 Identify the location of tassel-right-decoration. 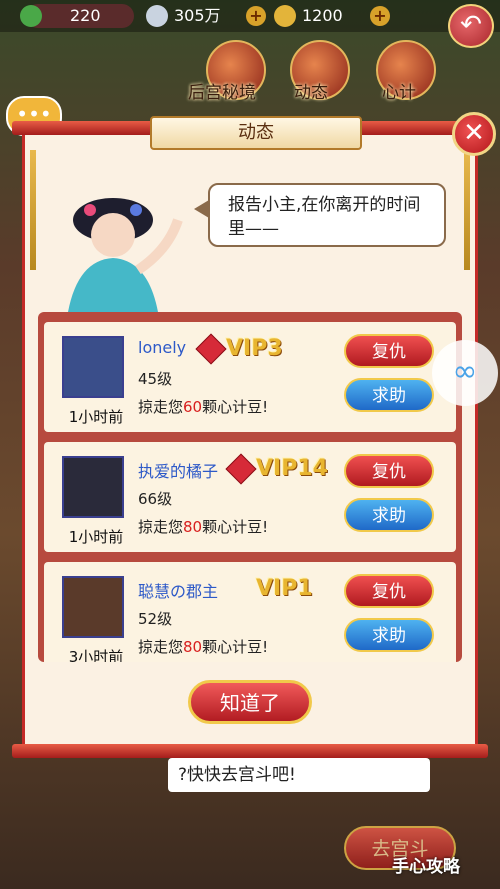
(467, 210).